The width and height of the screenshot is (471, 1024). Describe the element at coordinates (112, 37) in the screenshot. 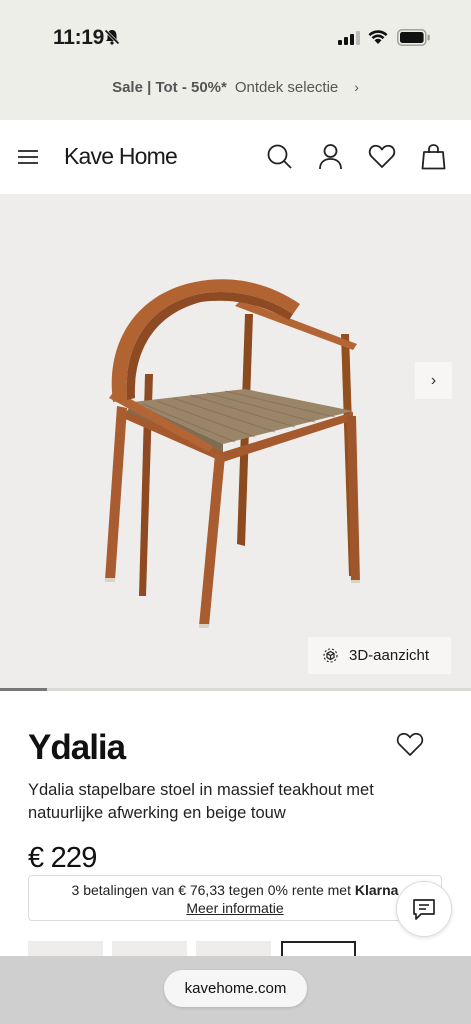

I see `bell-slash-icon` at that location.